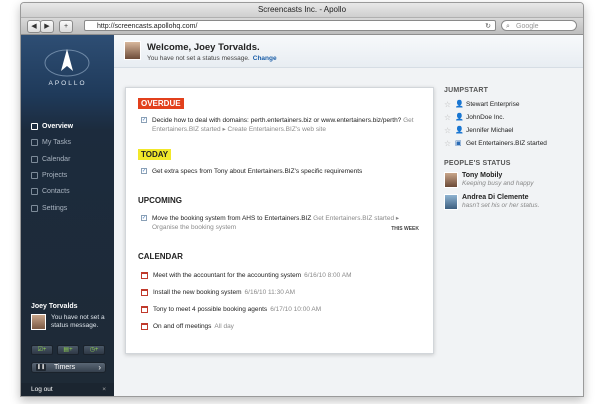 Image resolution: width=603 pixels, height=404 pixels. What do you see at coordinates (56, 191) in the screenshot?
I see `sidebar-item-label: Contacts` at bounding box center [56, 191].